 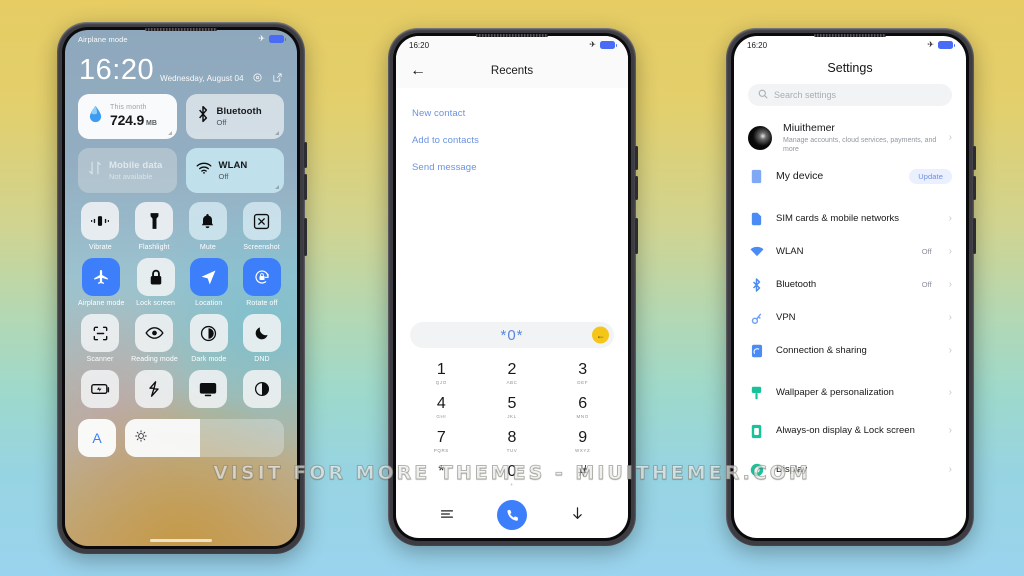 What do you see at coordinates (582, 441) in the screenshot?
I see `key-9: 9 WXYZ` at bounding box center [582, 441].